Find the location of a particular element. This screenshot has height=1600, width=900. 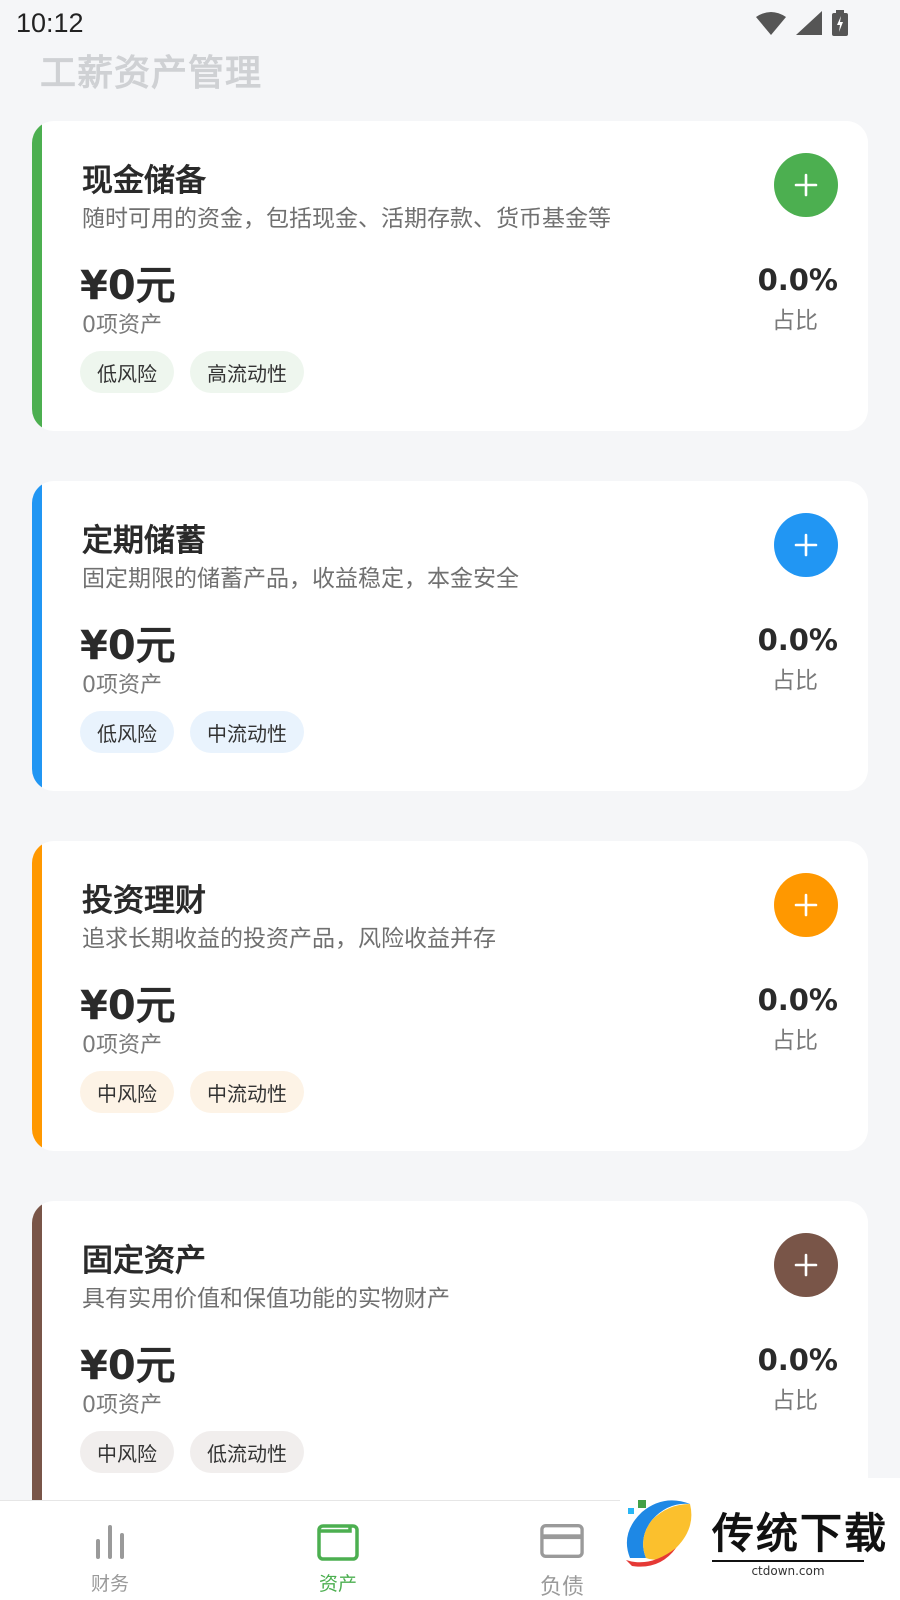

watermark-subtext: ctdown.com is located at coordinates (788, 1569).